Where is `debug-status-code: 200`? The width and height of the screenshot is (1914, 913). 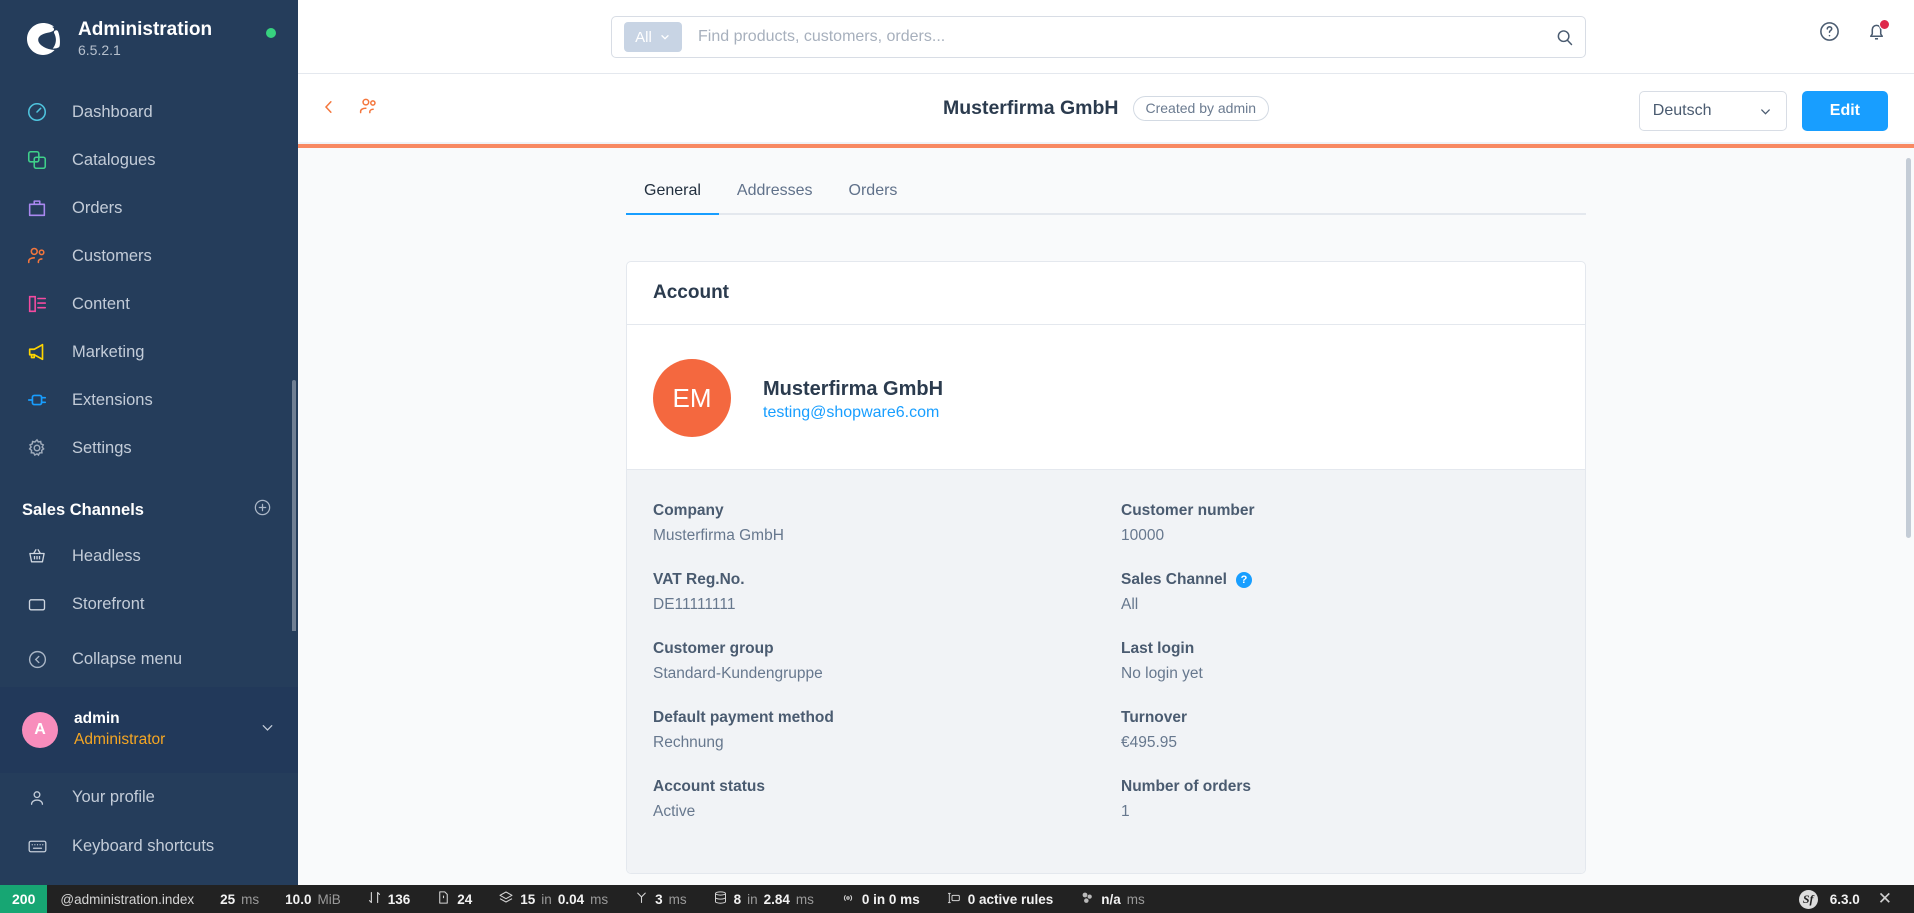
debug-status-code: 200 is located at coordinates (24, 899).